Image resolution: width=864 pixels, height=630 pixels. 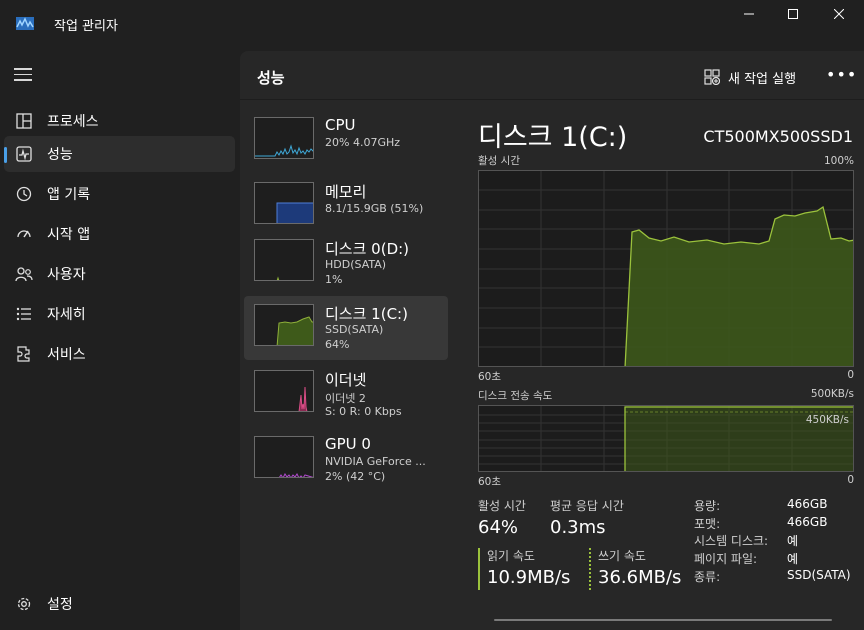 I want to click on device-usage: 64%, so click(x=337, y=344).